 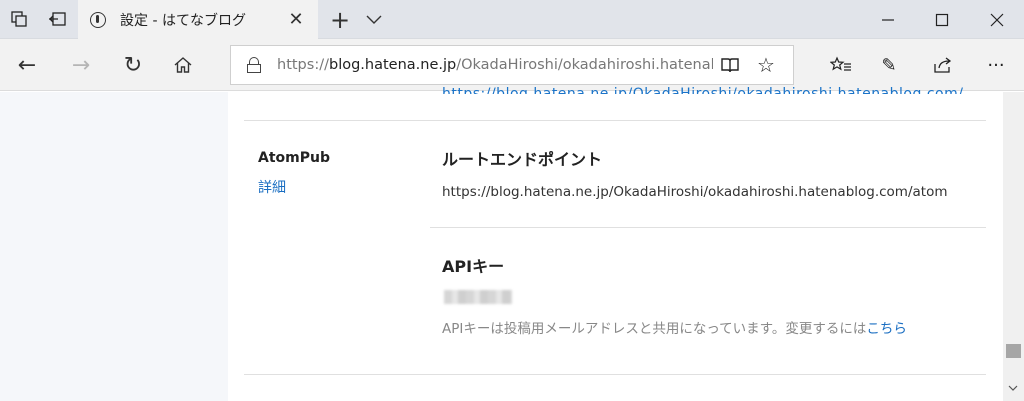 I want to click on new-tab-icon: +, so click(x=340, y=20).